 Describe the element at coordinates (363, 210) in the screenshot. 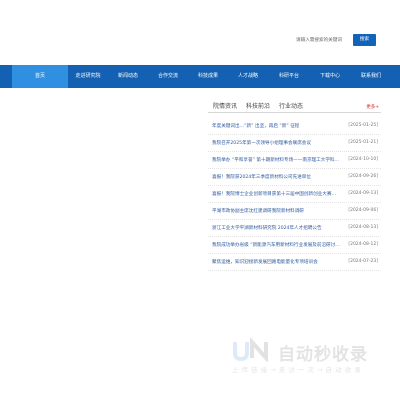

I see `news-date: [2024-09-06]` at that location.